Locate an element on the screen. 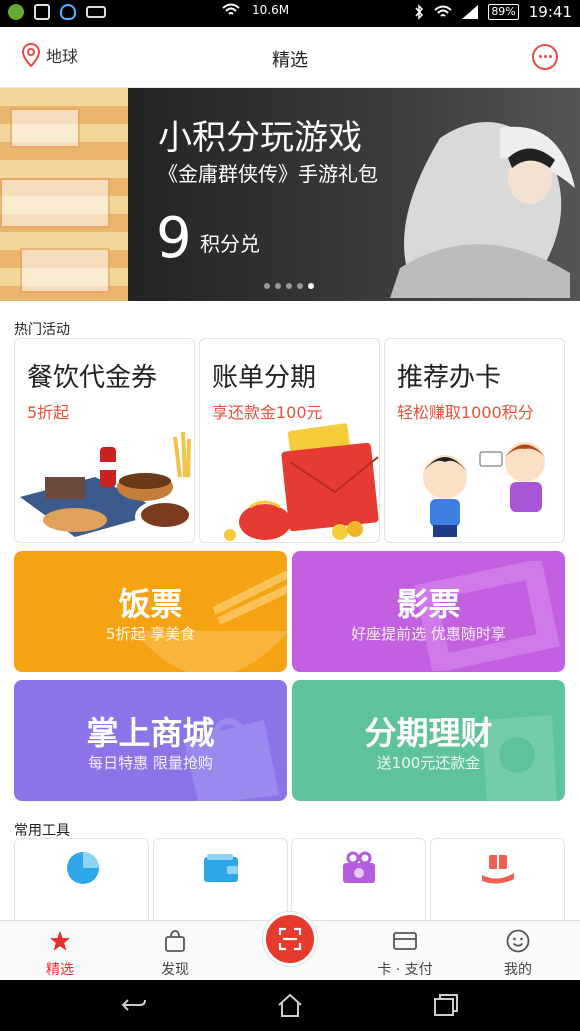 This screenshot has height=1031, width=580. banner-subtitle: 《金庸群侠传》手游礼包 is located at coordinates (268, 174).